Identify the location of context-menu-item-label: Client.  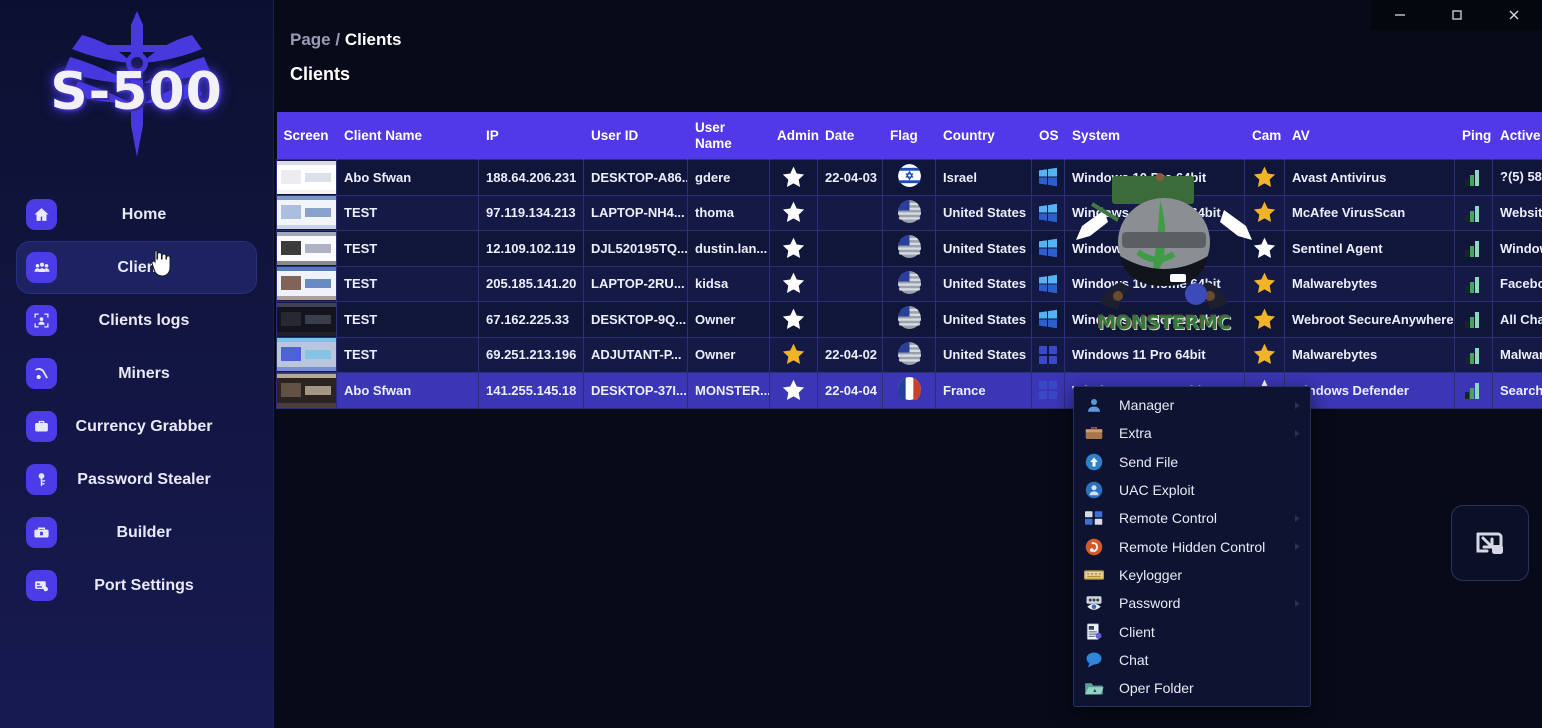
(1137, 631).